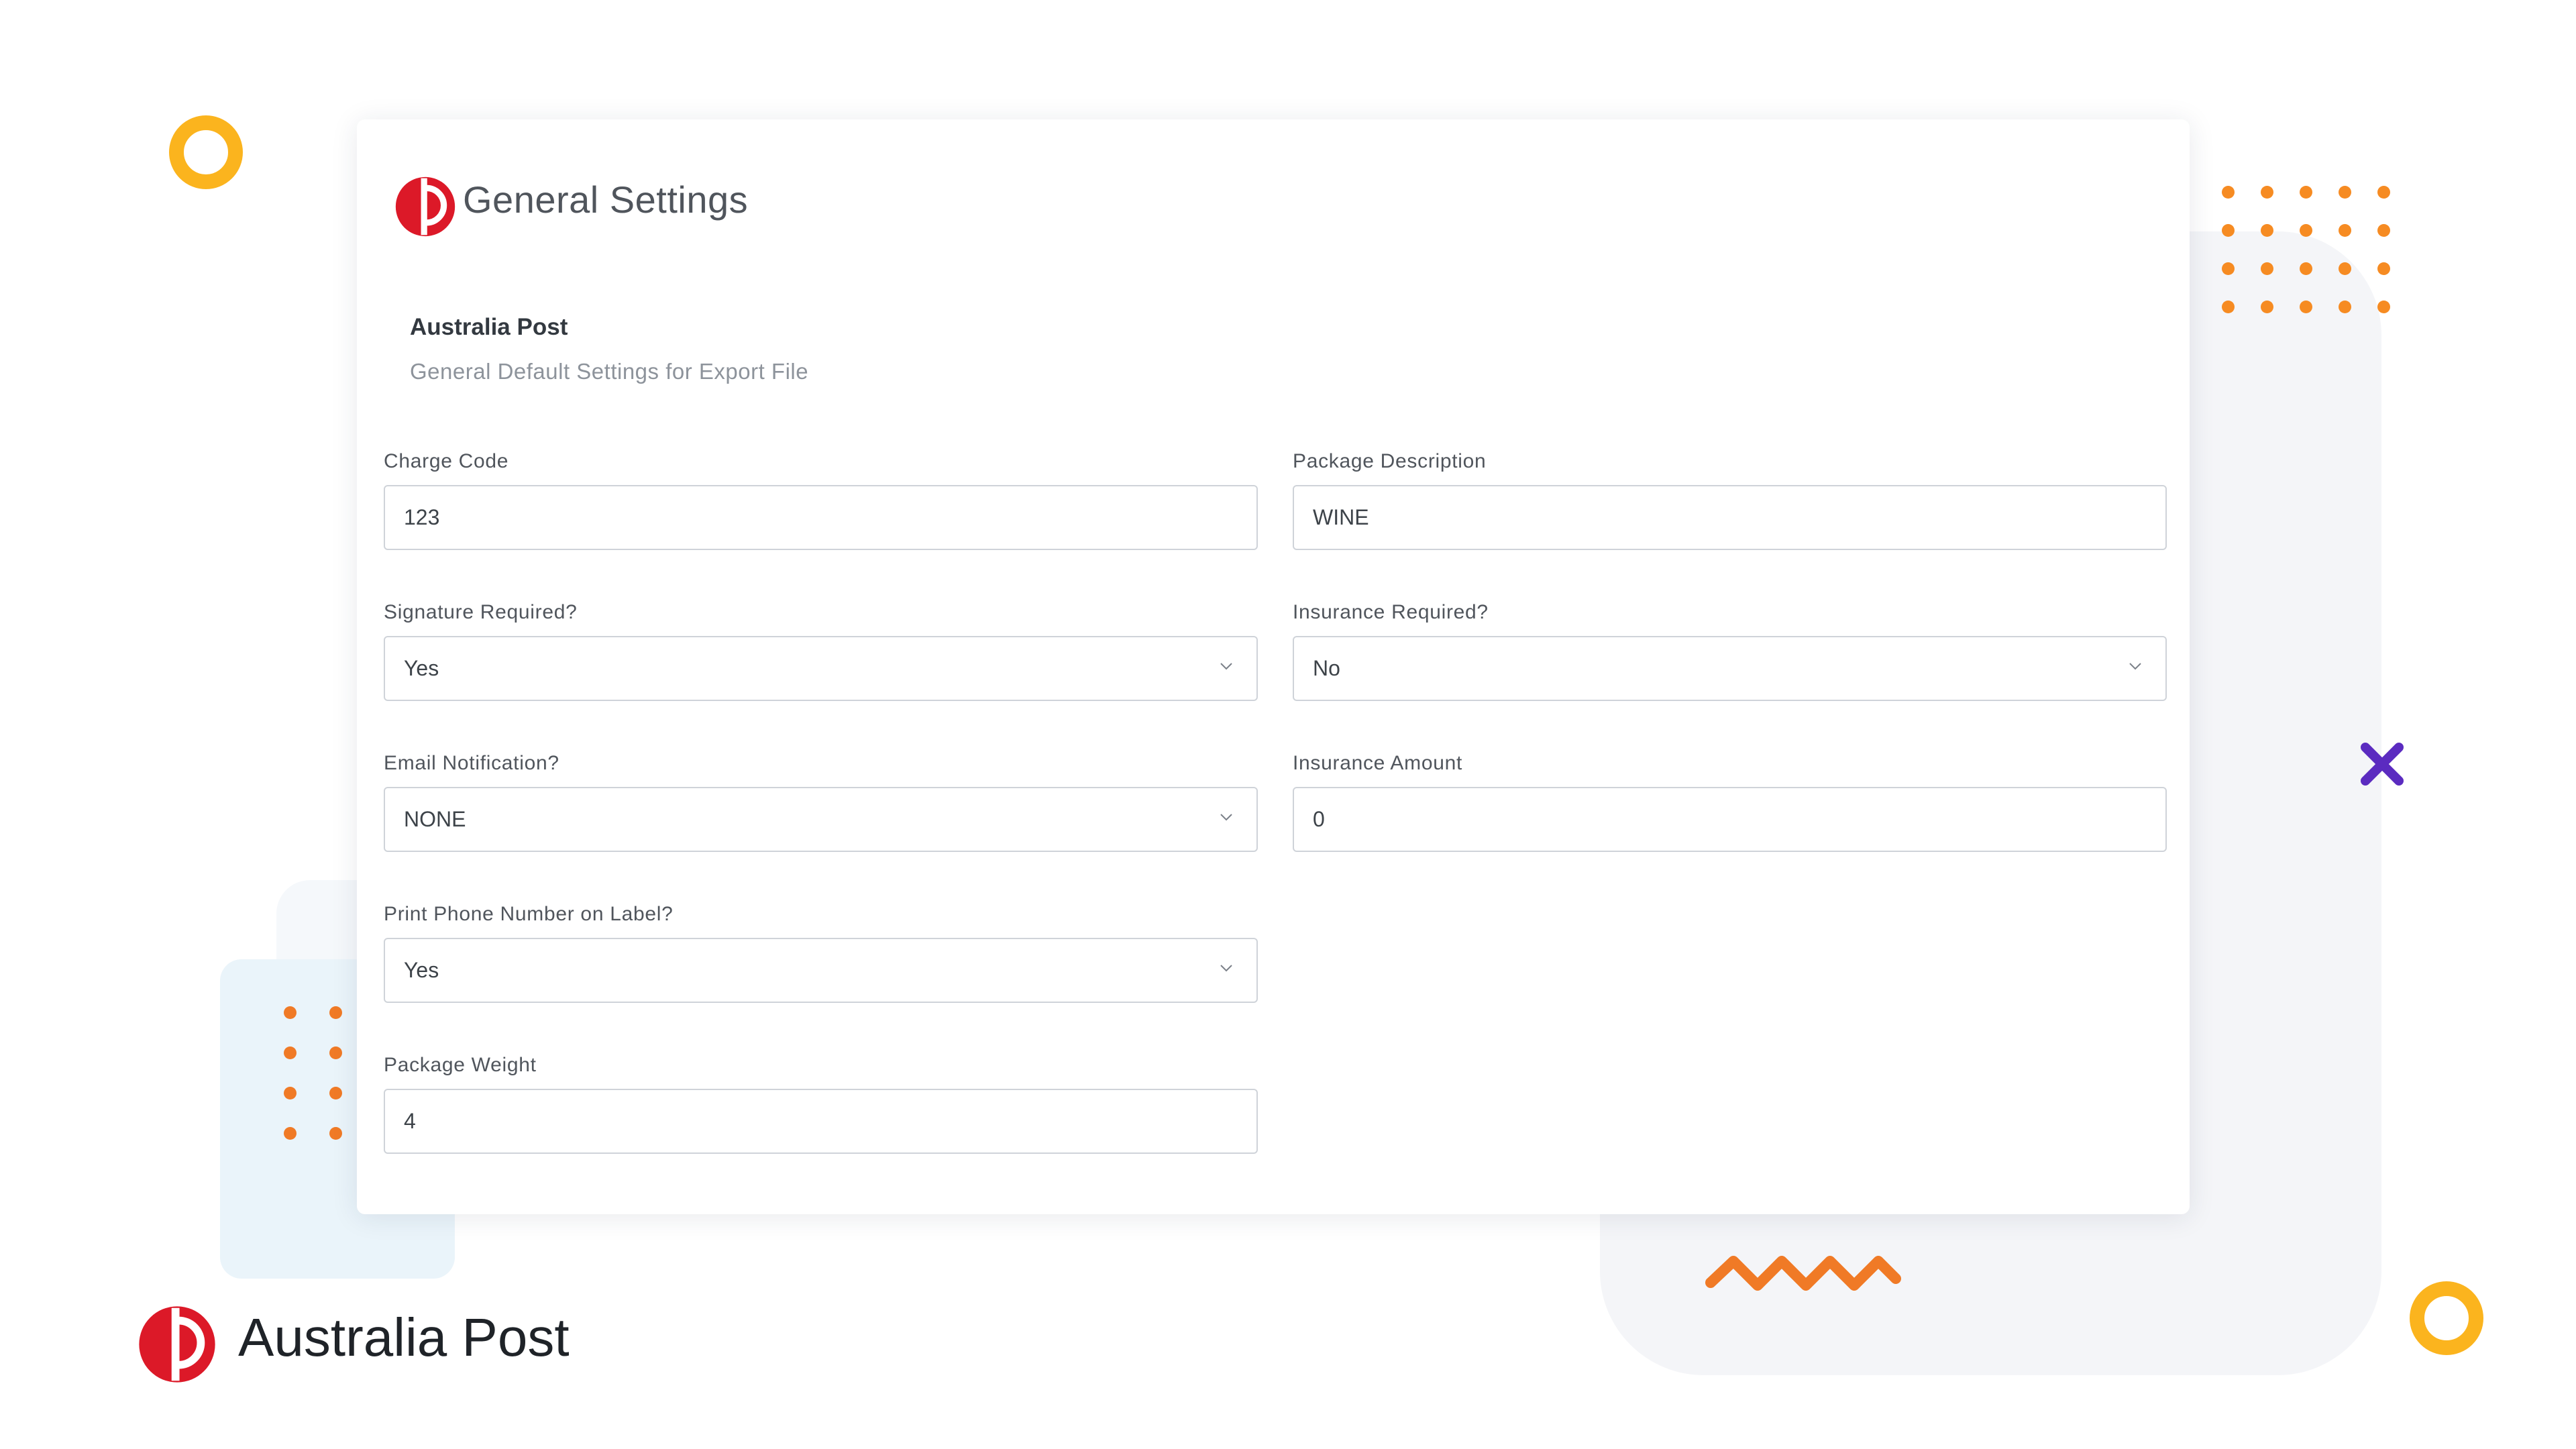 This screenshot has width=2576, height=1449. I want to click on insurance-required-label: Insurance Required?, so click(1391, 612).